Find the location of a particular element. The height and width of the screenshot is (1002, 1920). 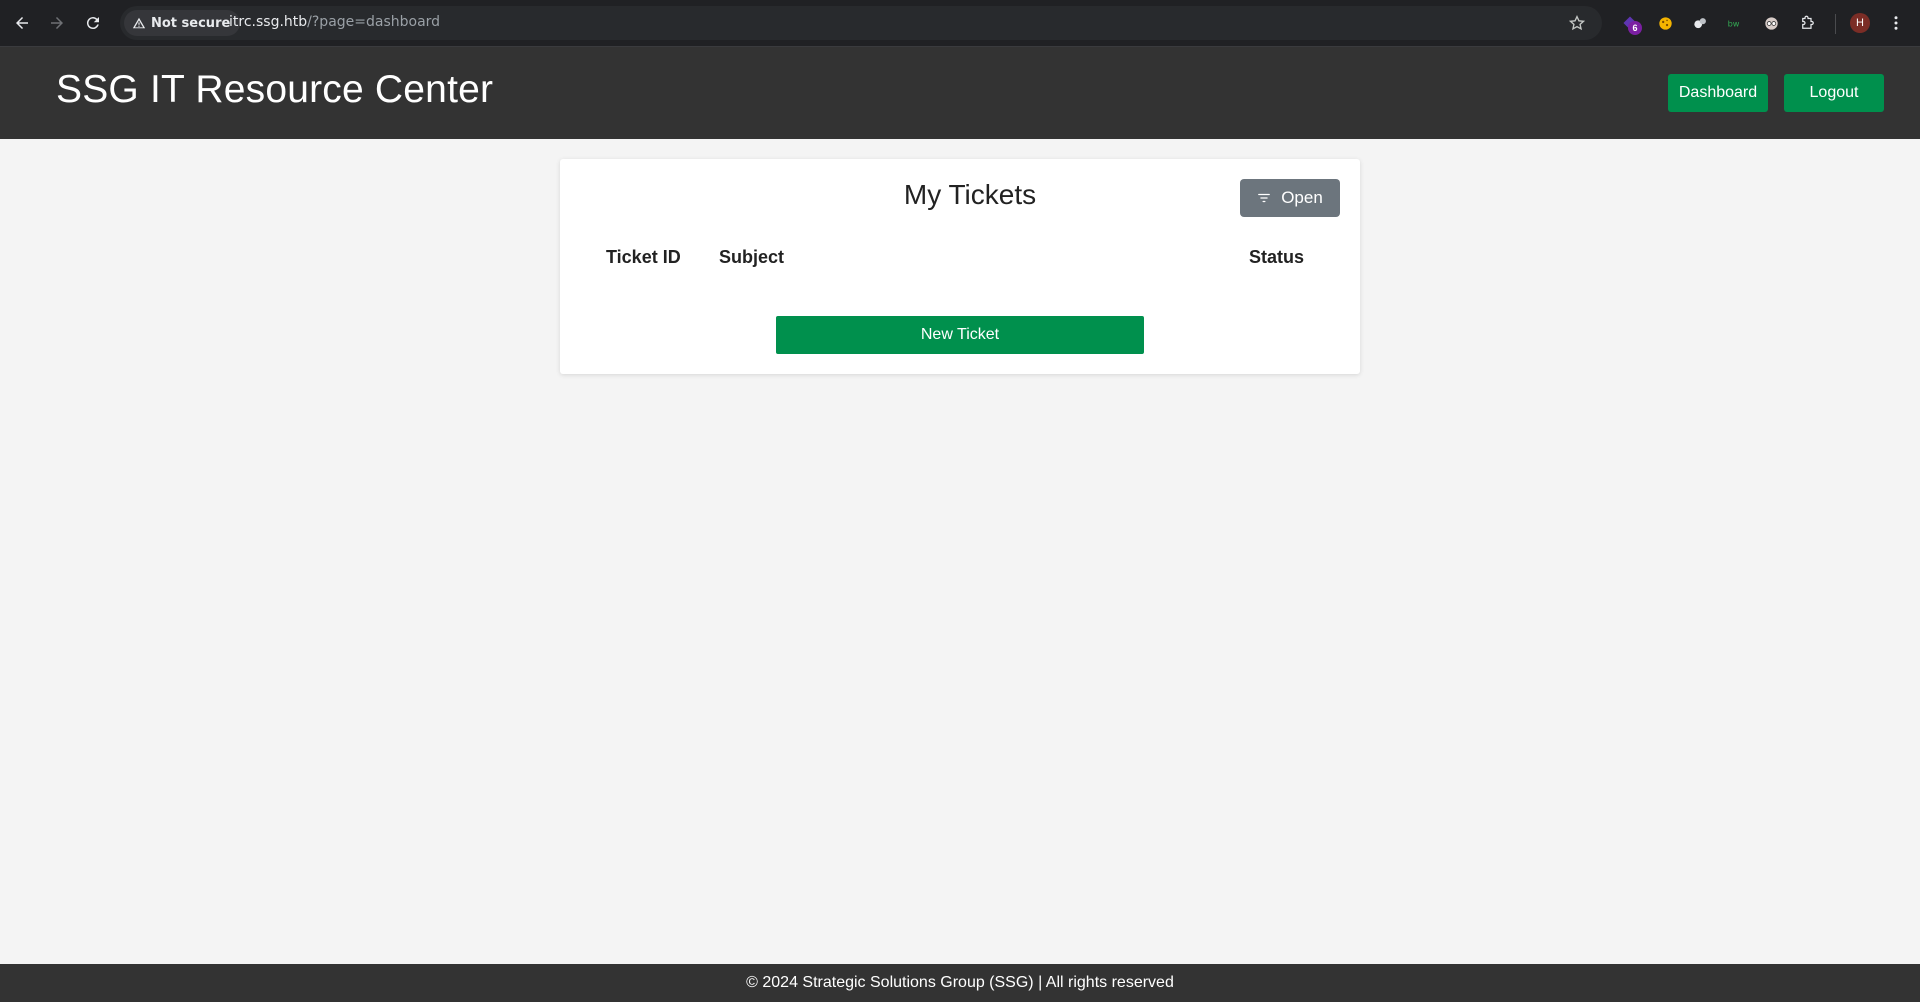

status-filter-button: Open is located at coordinates (1290, 198).